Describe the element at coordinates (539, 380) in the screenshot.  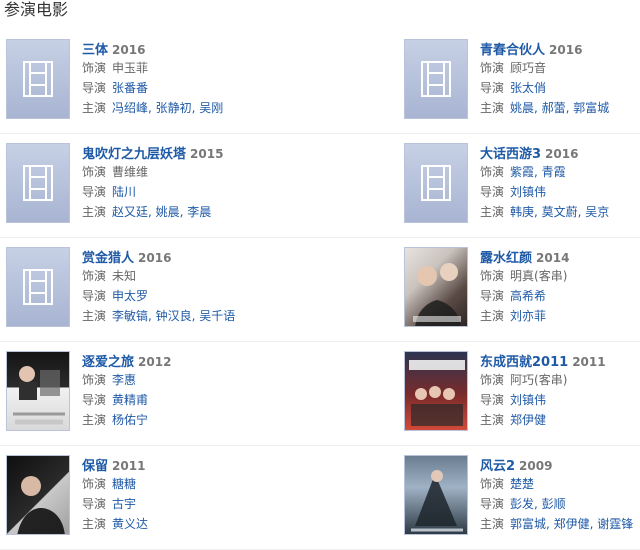
I see `role-value: 阿巧(客串)` at that location.